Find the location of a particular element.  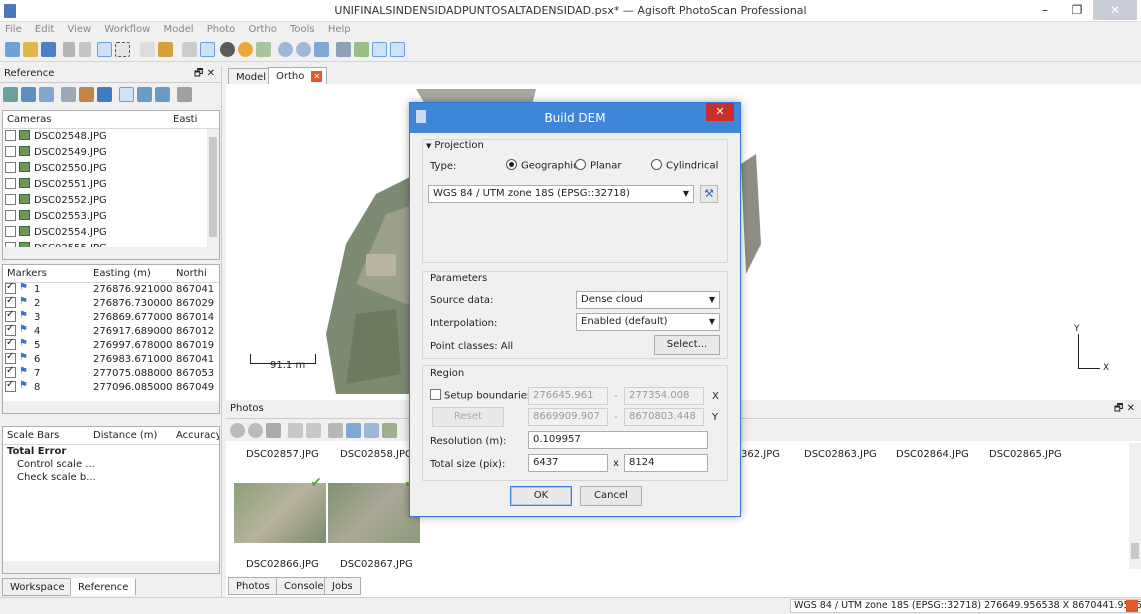

source-data-select: Dense cloud ▼ is located at coordinates (648, 300).